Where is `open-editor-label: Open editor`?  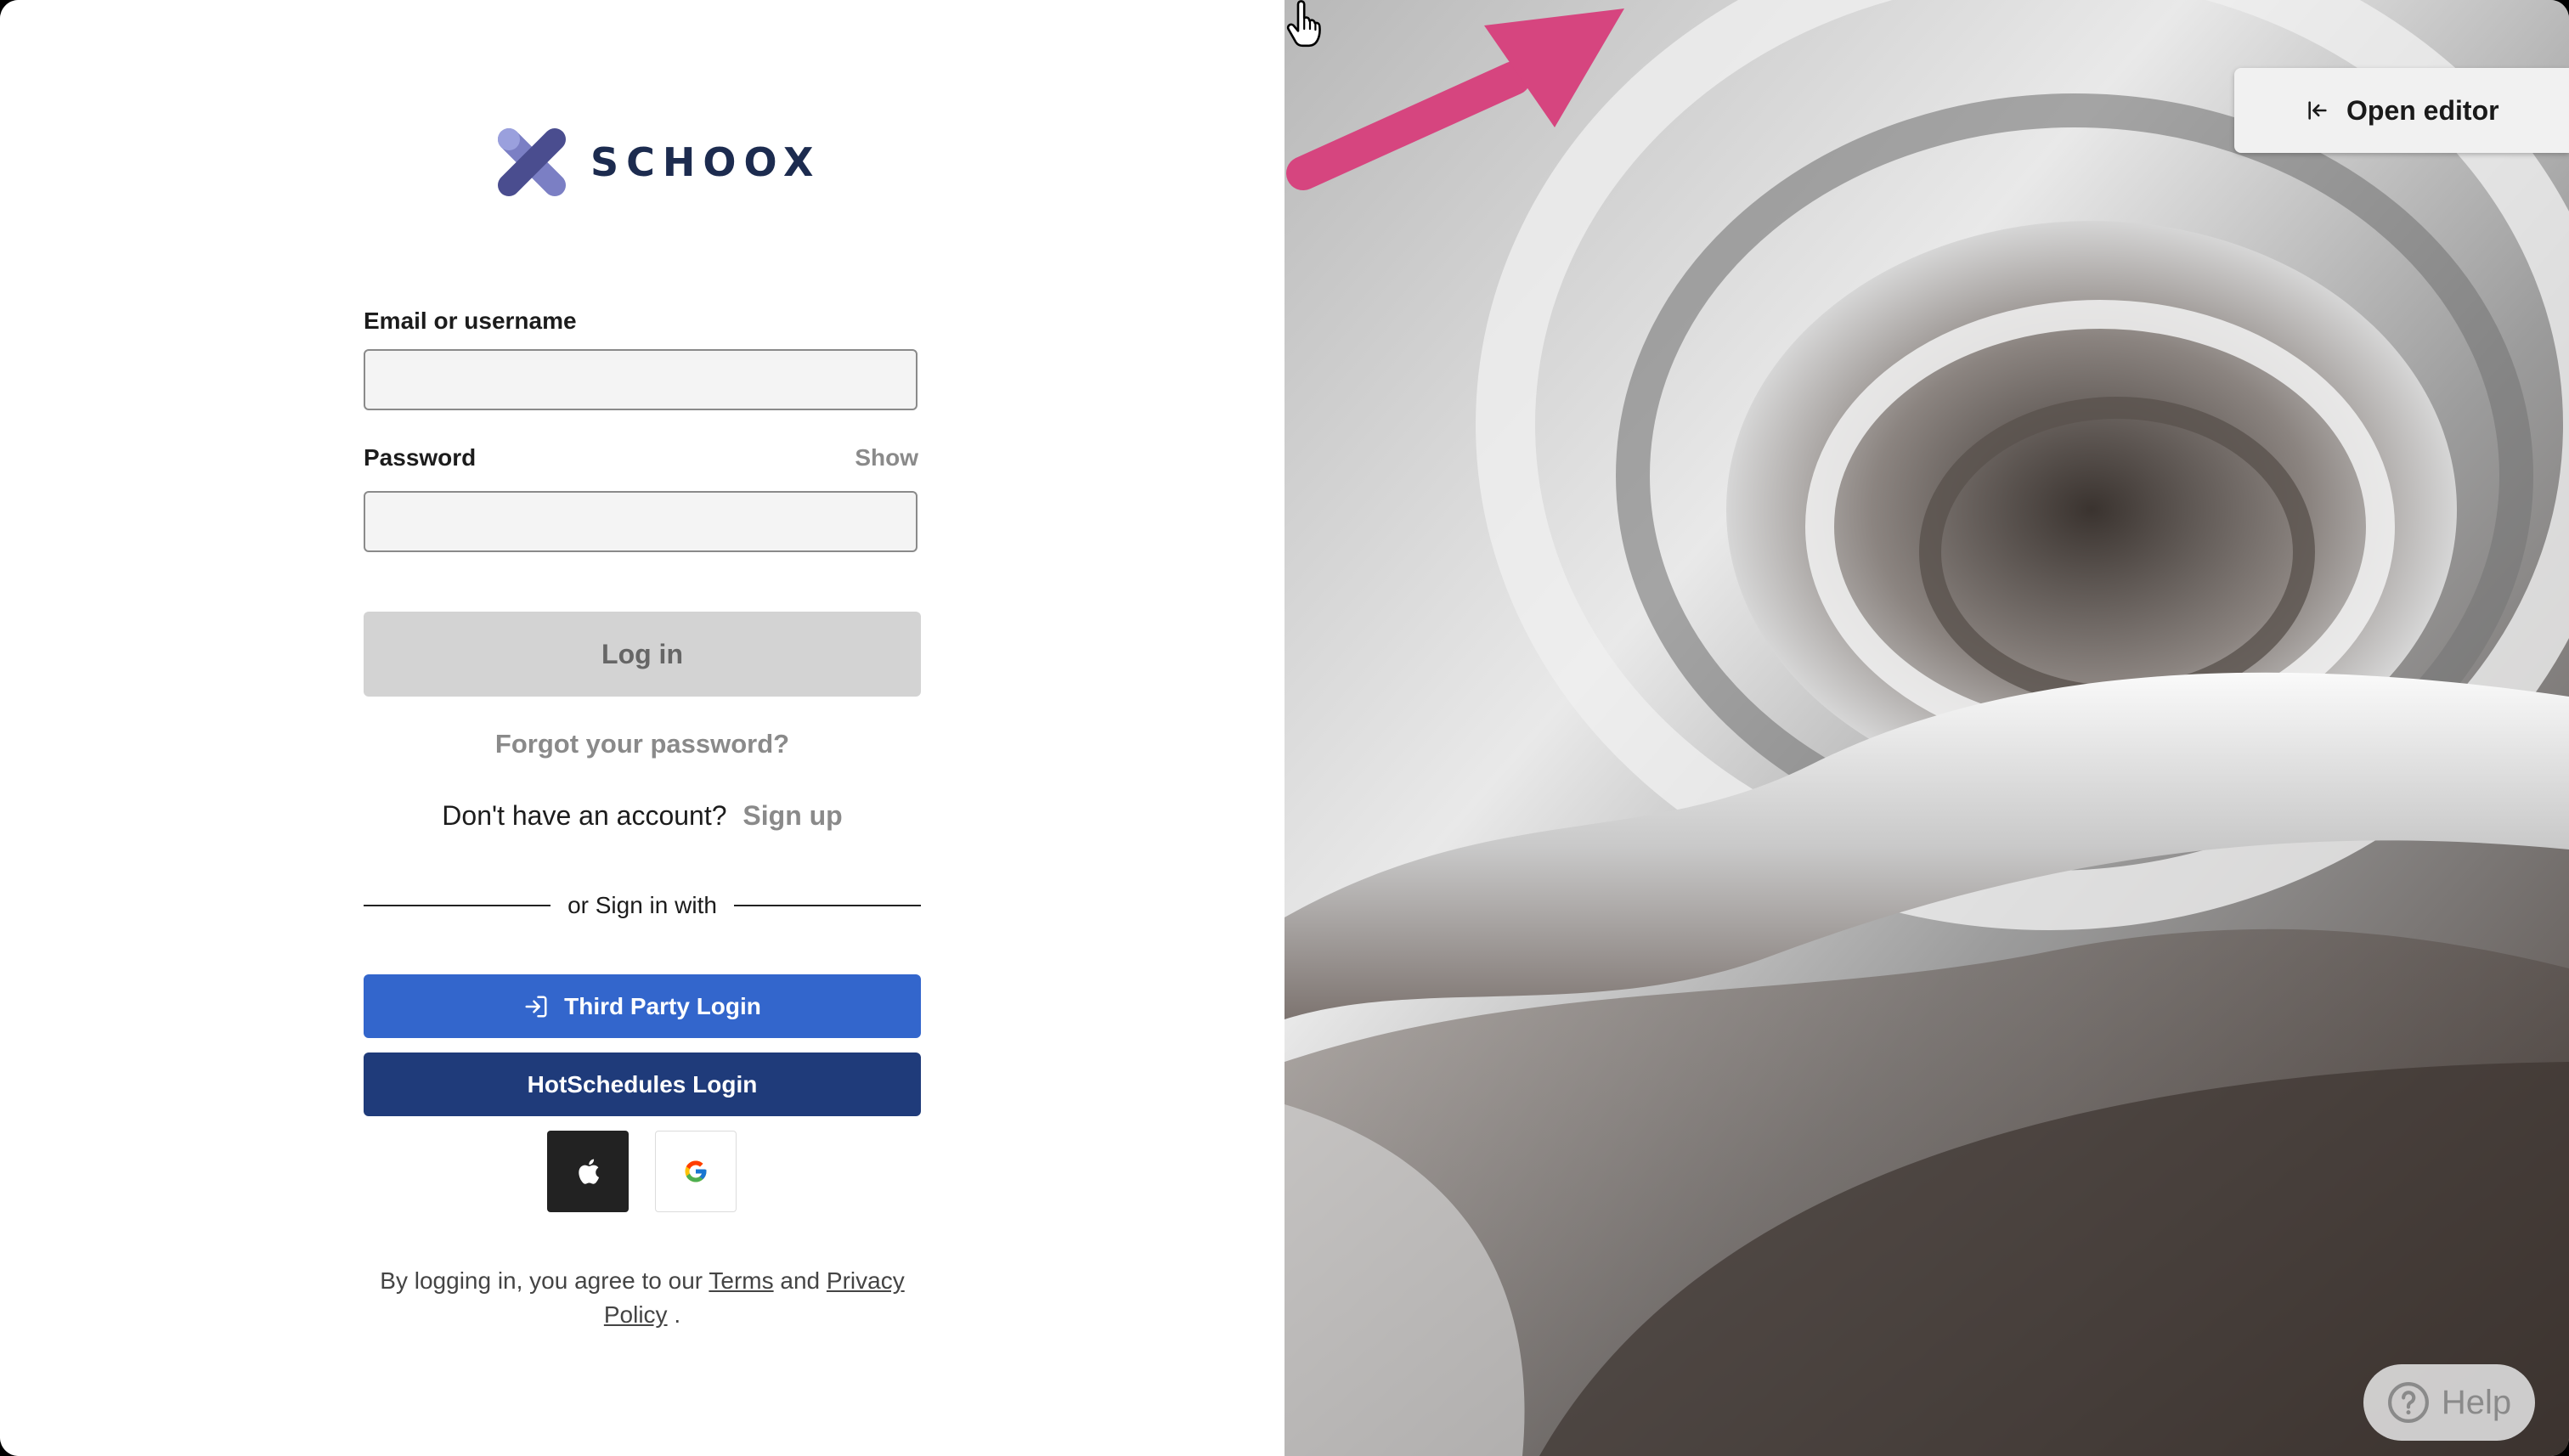
open-editor-label: Open editor is located at coordinates (2423, 110).